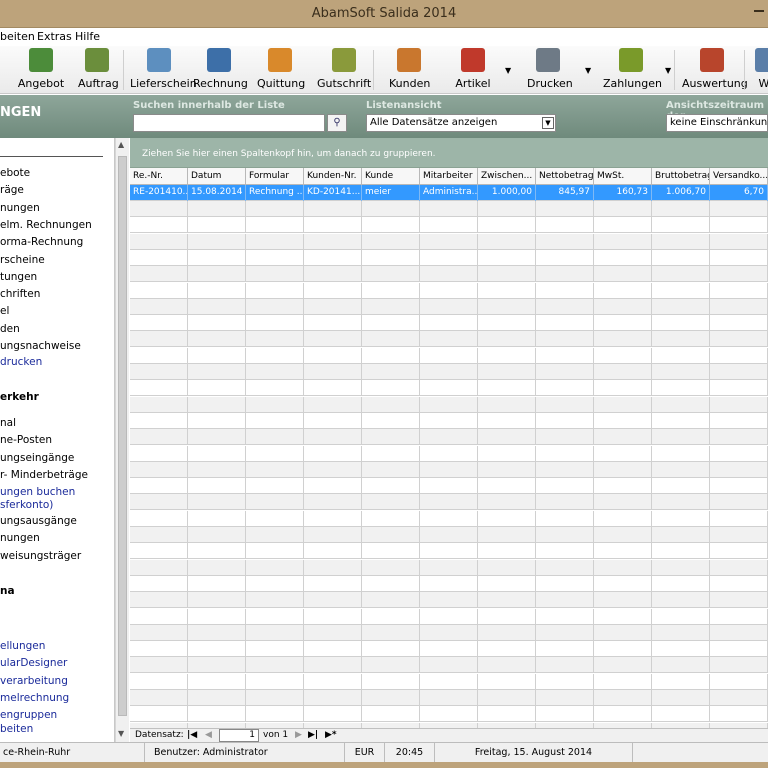 The height and width of the screenshot is (768, 768). I want to click on sidebar-item: weisungsträger, so click(40, 556).